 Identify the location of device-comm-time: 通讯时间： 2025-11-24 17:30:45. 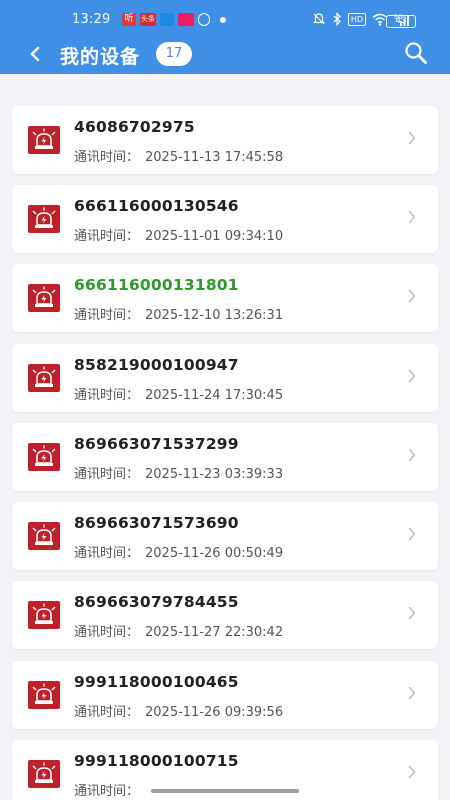
(178, 393).